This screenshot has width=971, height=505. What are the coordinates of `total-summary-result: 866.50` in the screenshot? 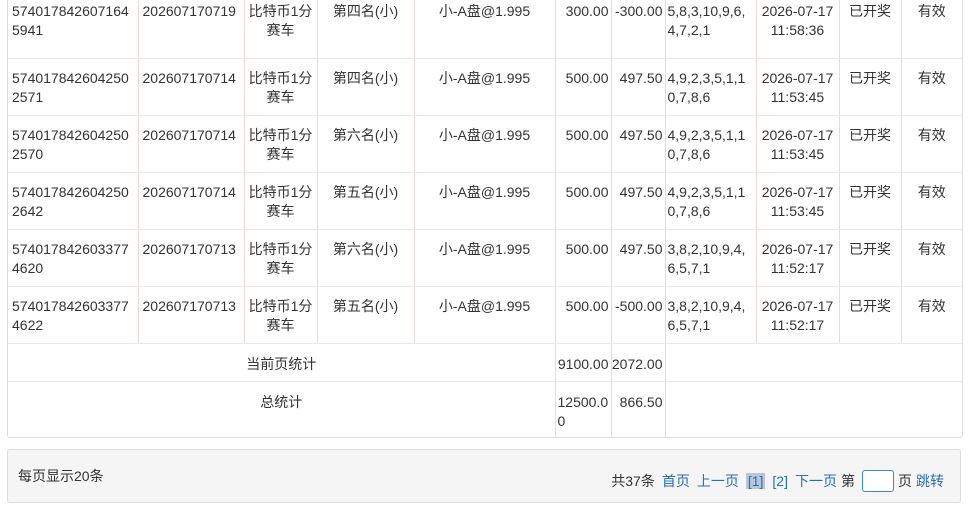 It's located at (641, 402).